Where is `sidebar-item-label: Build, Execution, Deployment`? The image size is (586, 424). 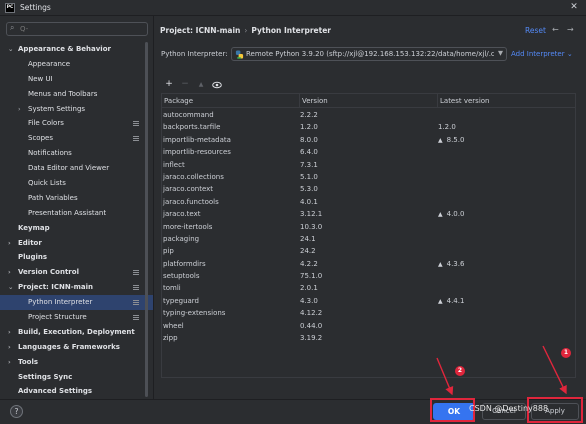 sidebar-item-label: Build, Execution, Deployment is located at coordinates (76, 331).